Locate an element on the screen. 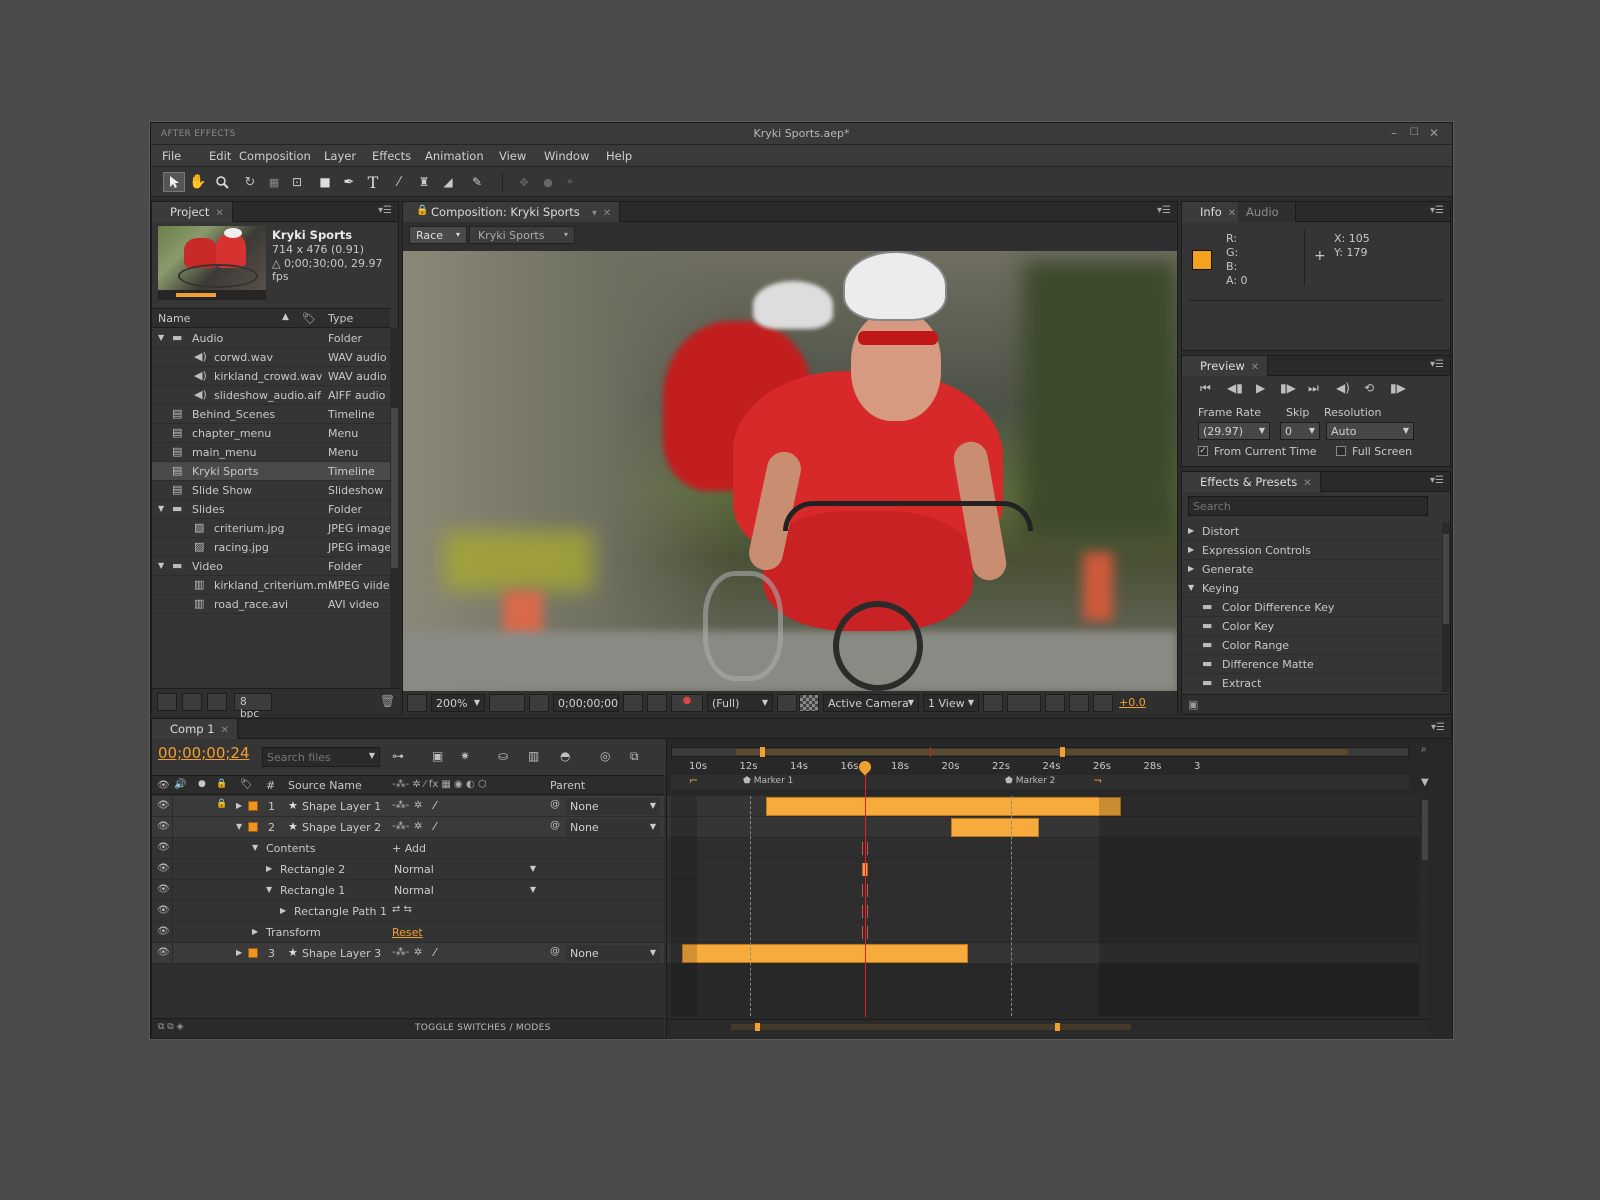  project-row: ▤ main_menu Menu is located at coordinates (271, 452).